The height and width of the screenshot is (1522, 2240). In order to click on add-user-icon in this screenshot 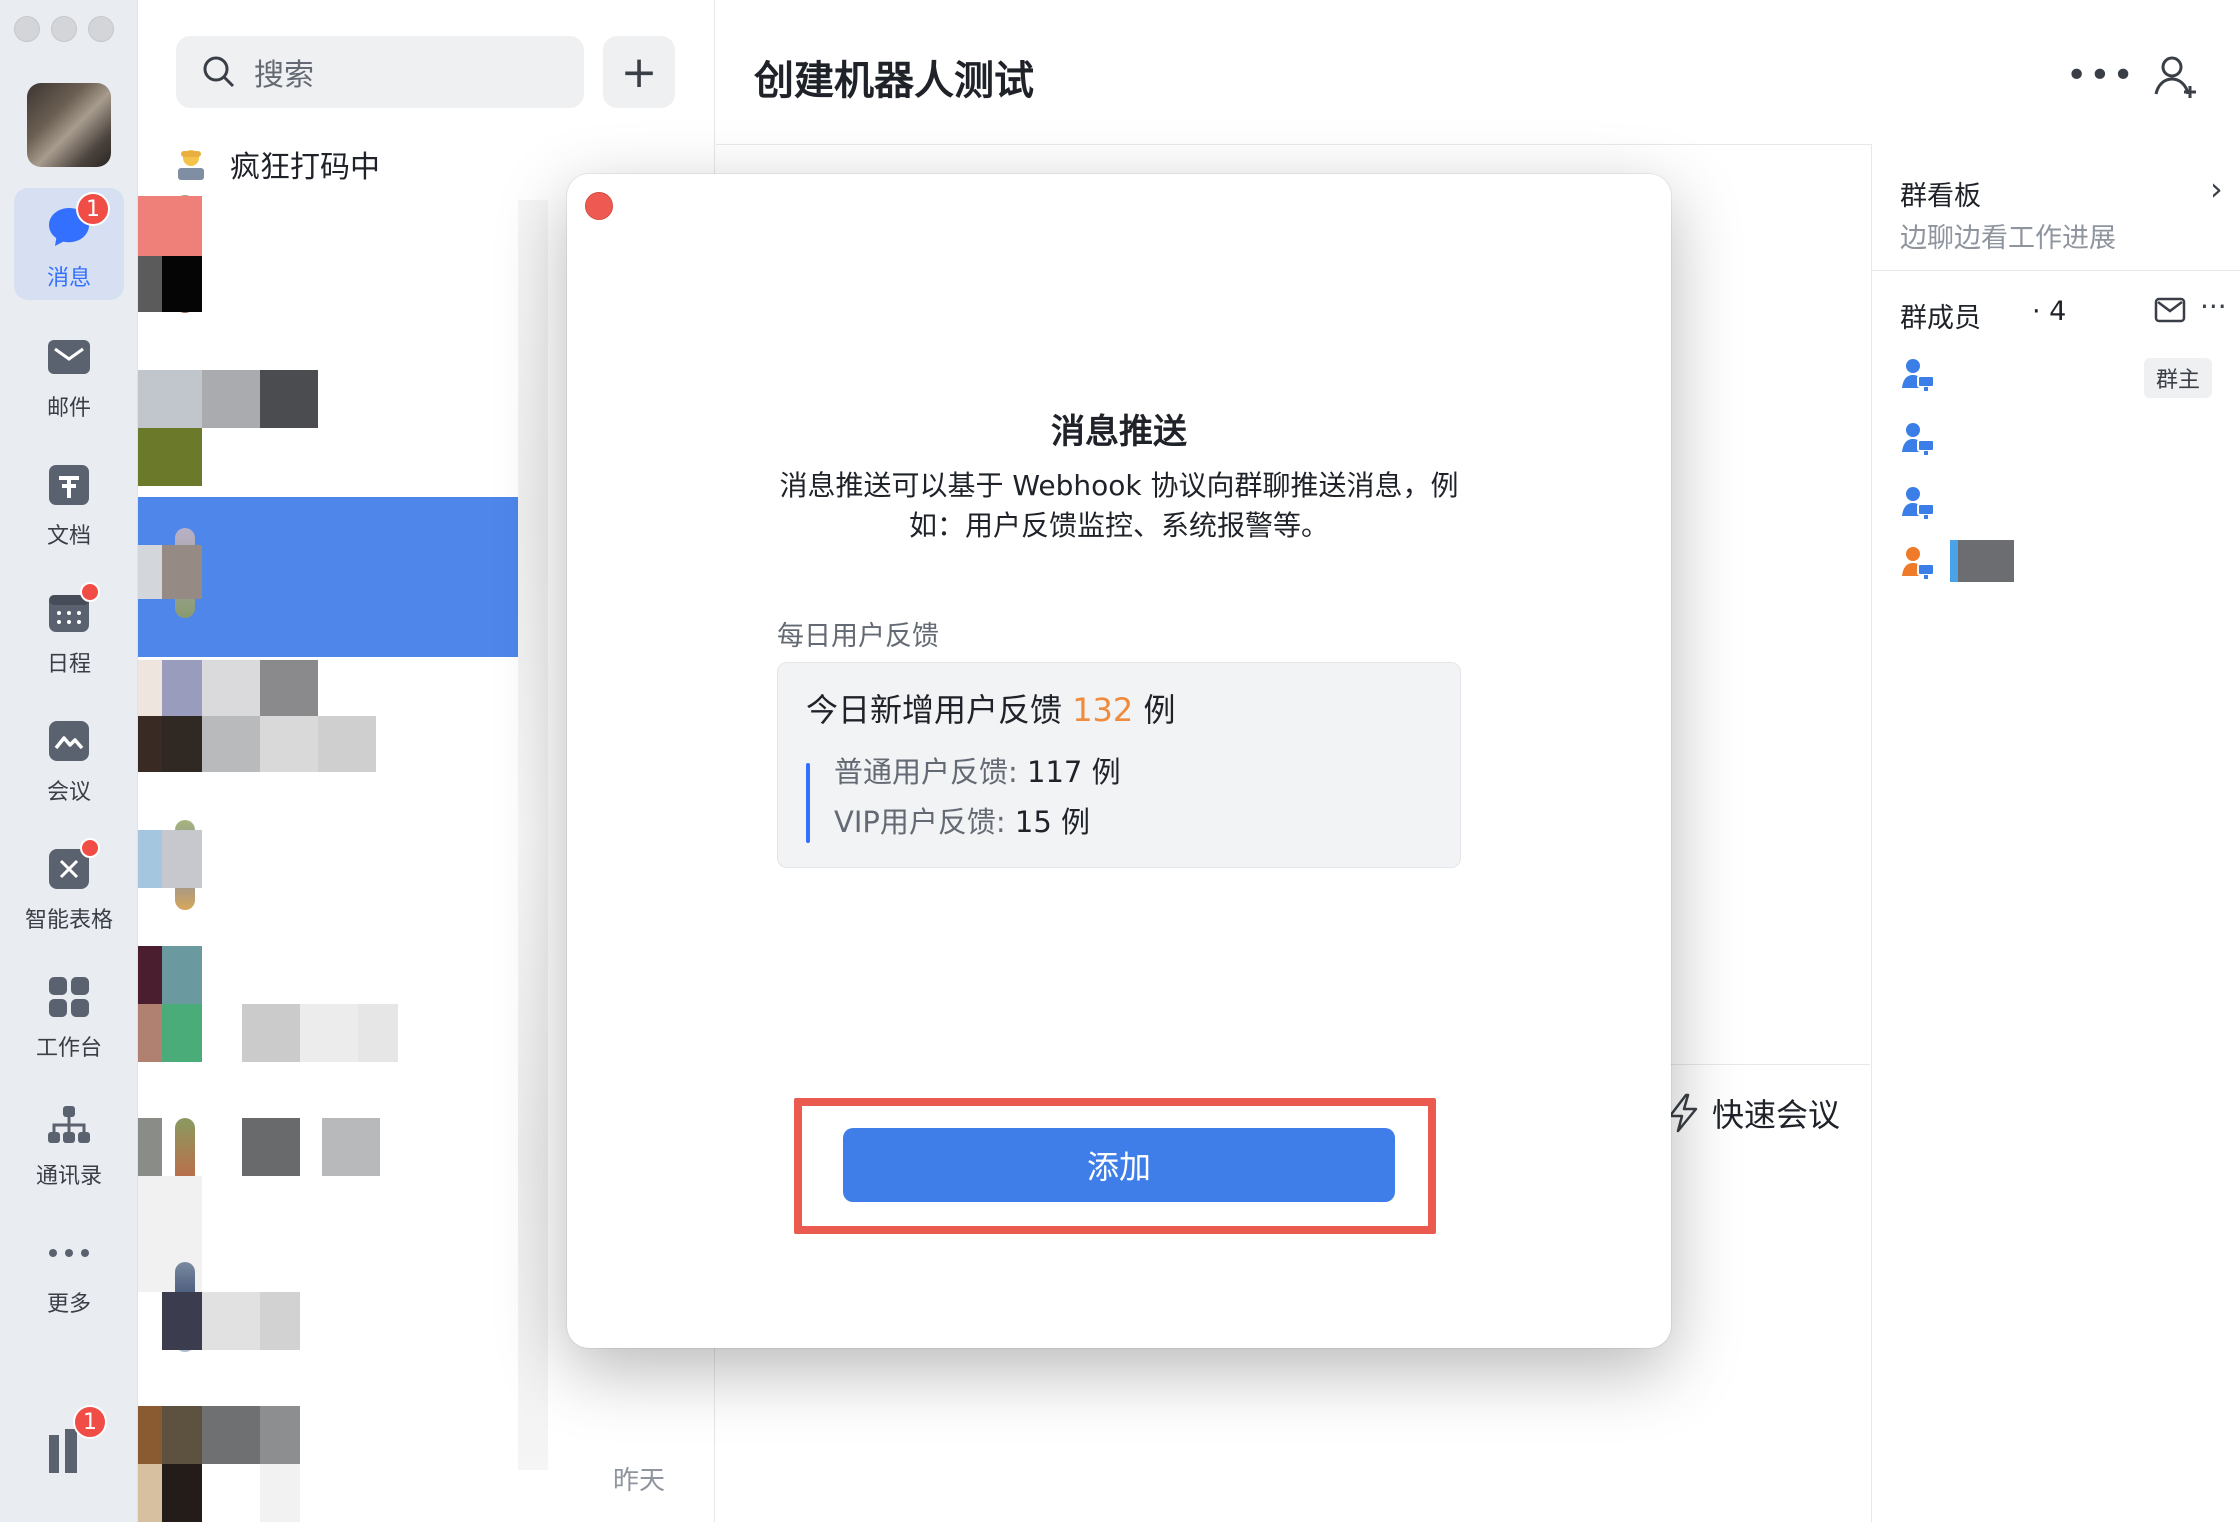, I will do `click(2175, 77)`.